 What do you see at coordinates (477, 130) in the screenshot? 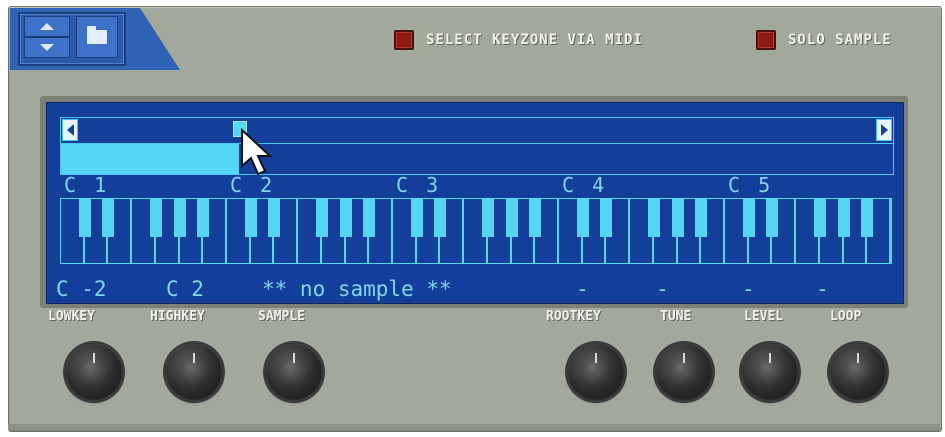
I see `keyzone-scroll-track` at bounding box center [477, 130].